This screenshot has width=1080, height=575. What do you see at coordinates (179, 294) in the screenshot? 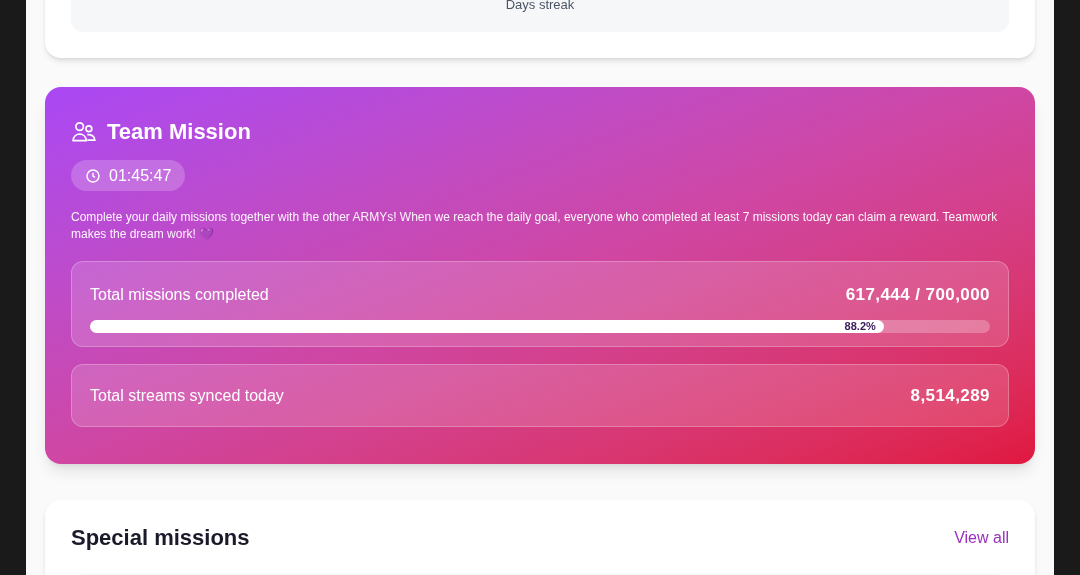
I see `stat-label: Total missions completed` at bounding box center [179, 294].